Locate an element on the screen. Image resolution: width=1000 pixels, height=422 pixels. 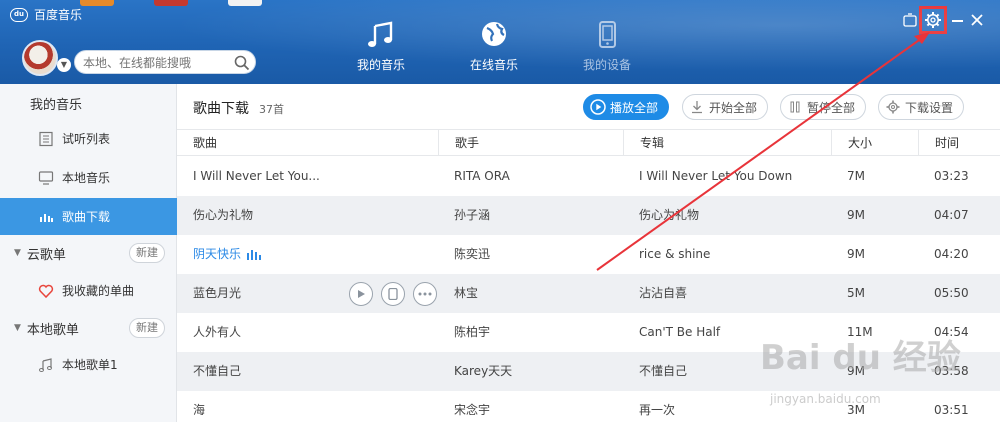
artist-name: 陈柏宇 is located at coordinates (544, 332).